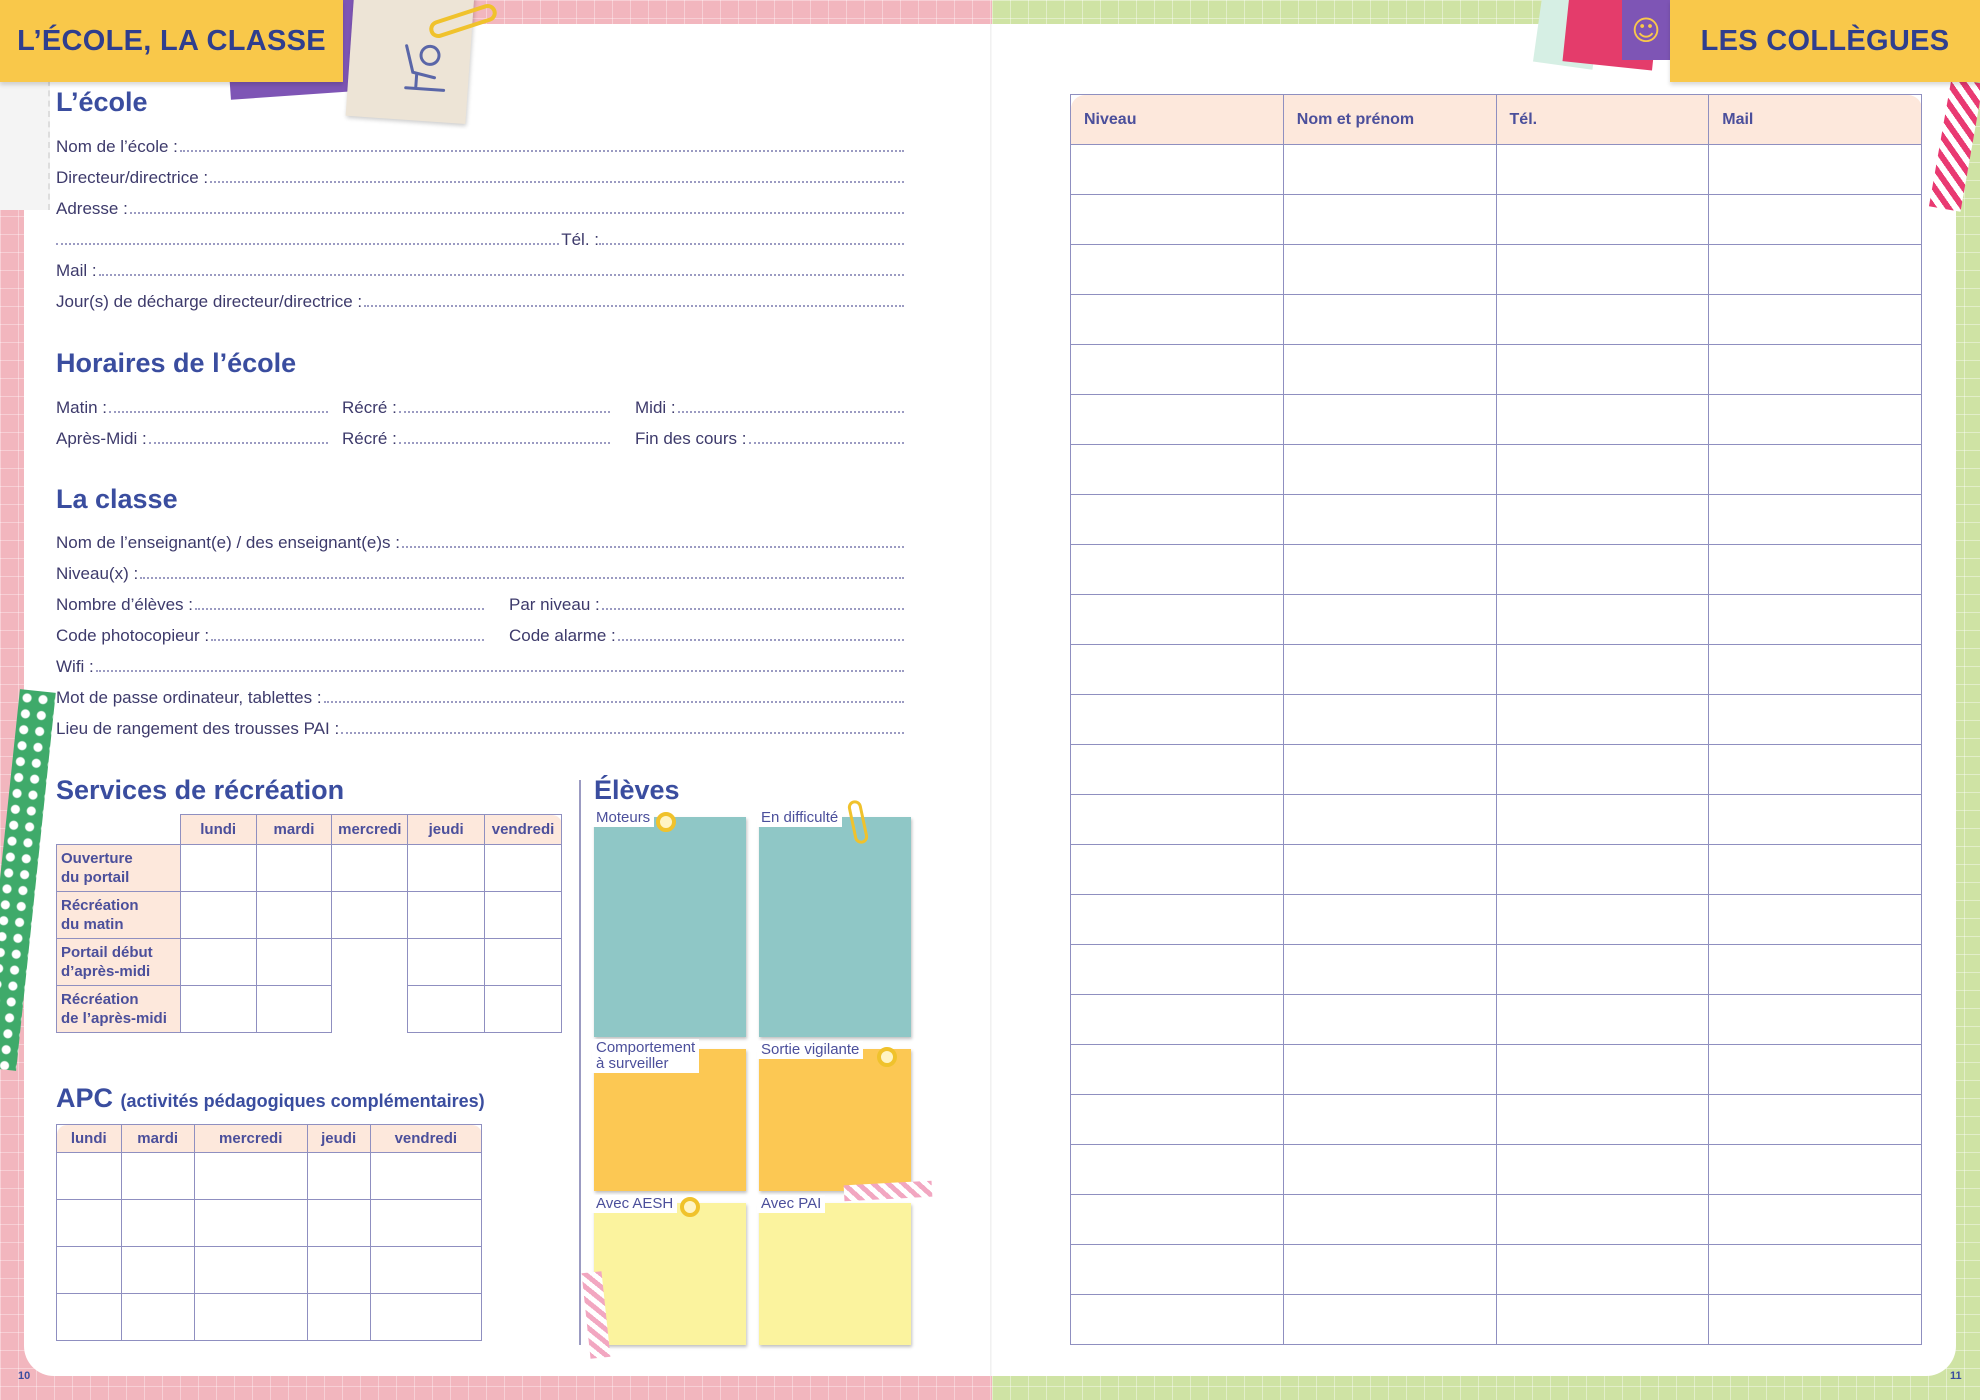  I want to click on nom-ecole-field: Nom de l’école :, so click(480, 144).